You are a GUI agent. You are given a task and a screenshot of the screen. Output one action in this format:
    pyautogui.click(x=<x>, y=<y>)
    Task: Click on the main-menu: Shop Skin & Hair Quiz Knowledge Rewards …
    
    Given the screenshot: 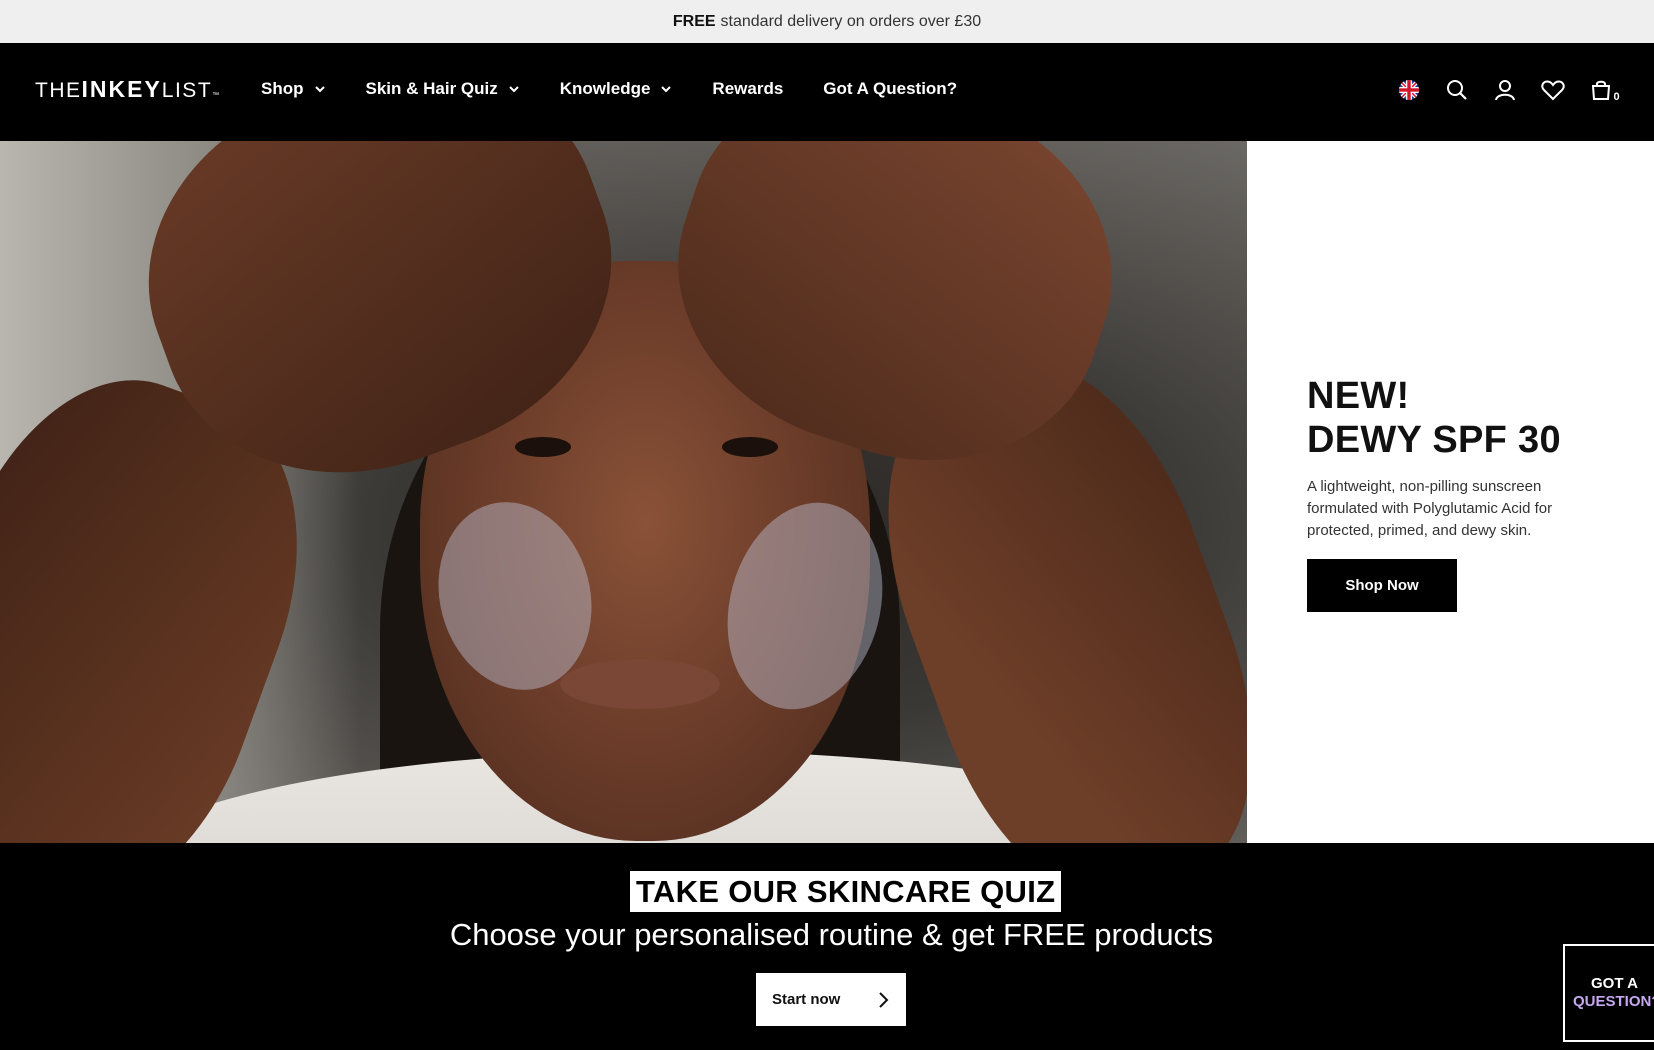 What is the action you would take?
    pyautogui.click(x=629, y=89)
    